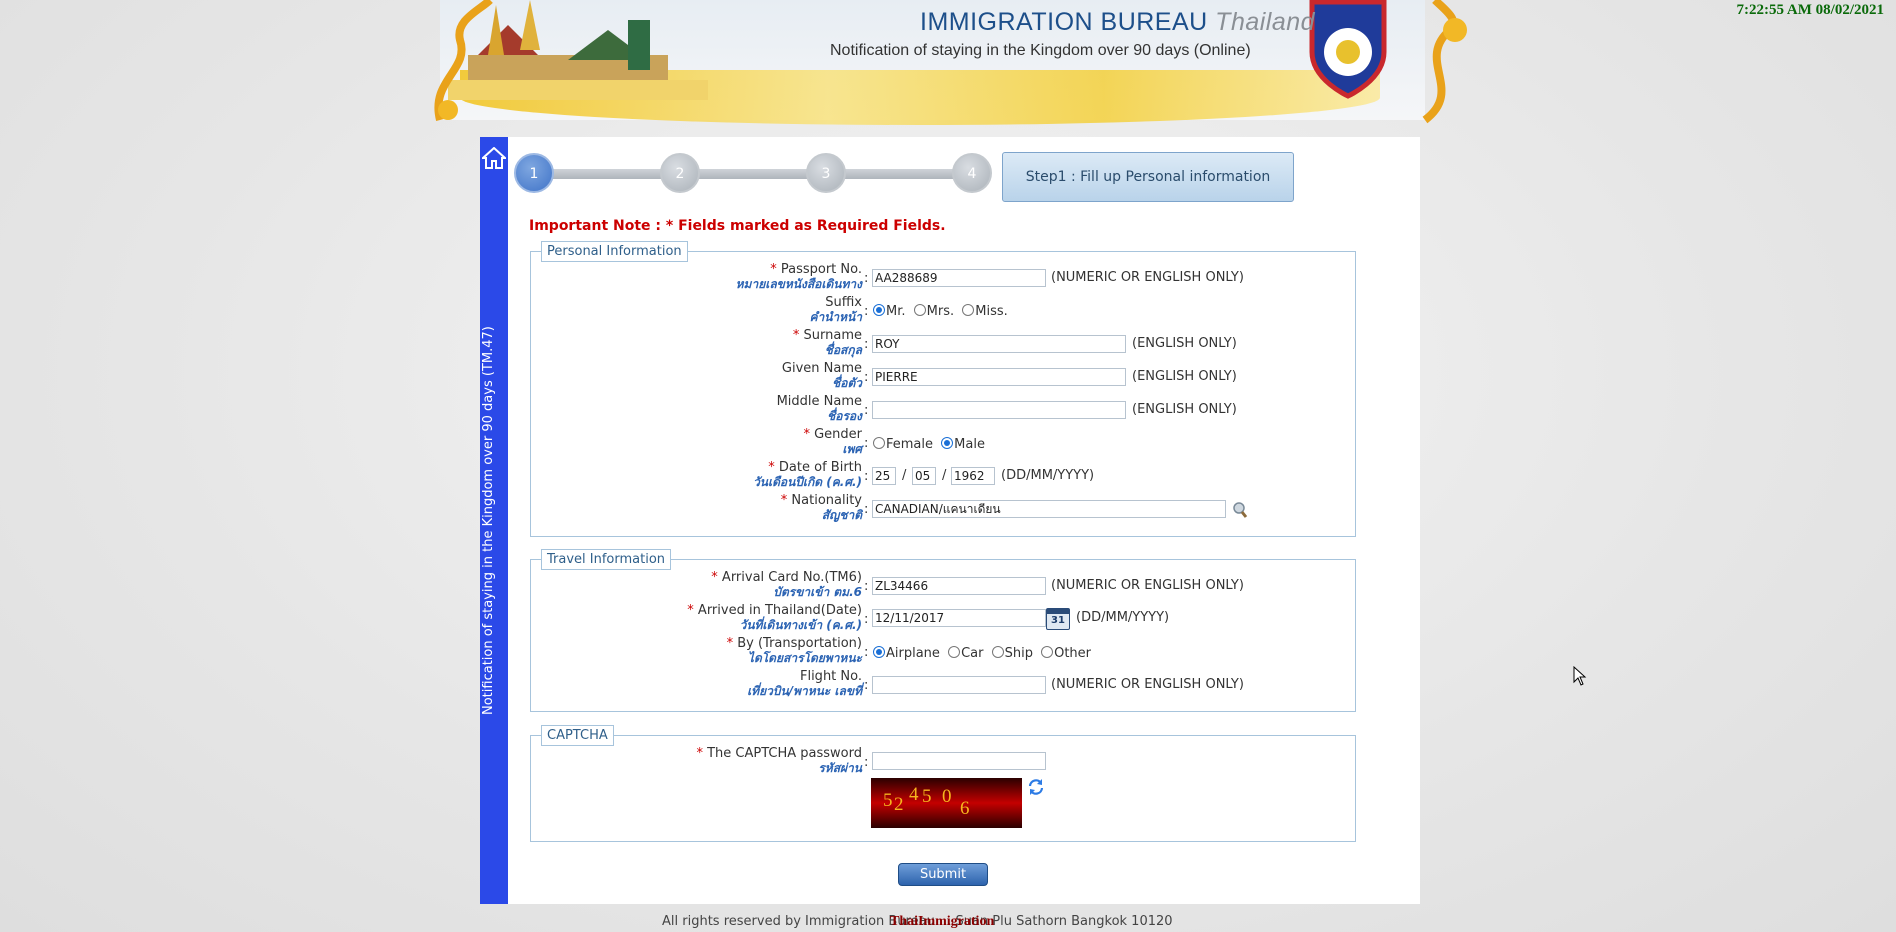 The height and width of the screenshot is (932, 1896). I want to click on given-name-hint: (ENGLISH ONLY), so click(1184, 376).